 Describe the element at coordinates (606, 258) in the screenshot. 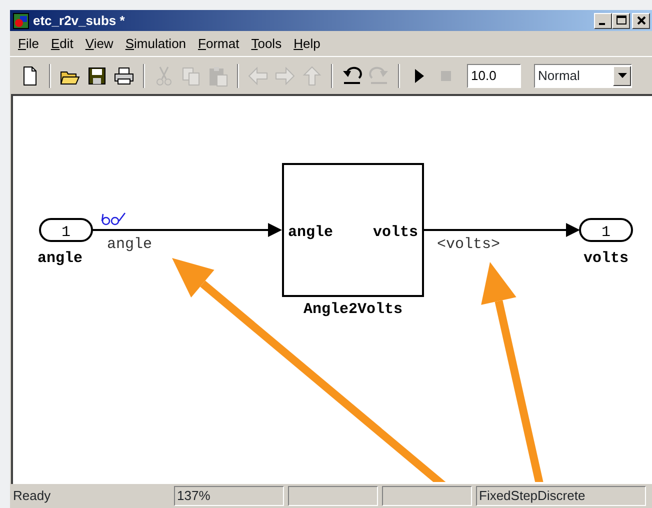

I see `block-label: volts` at that location.